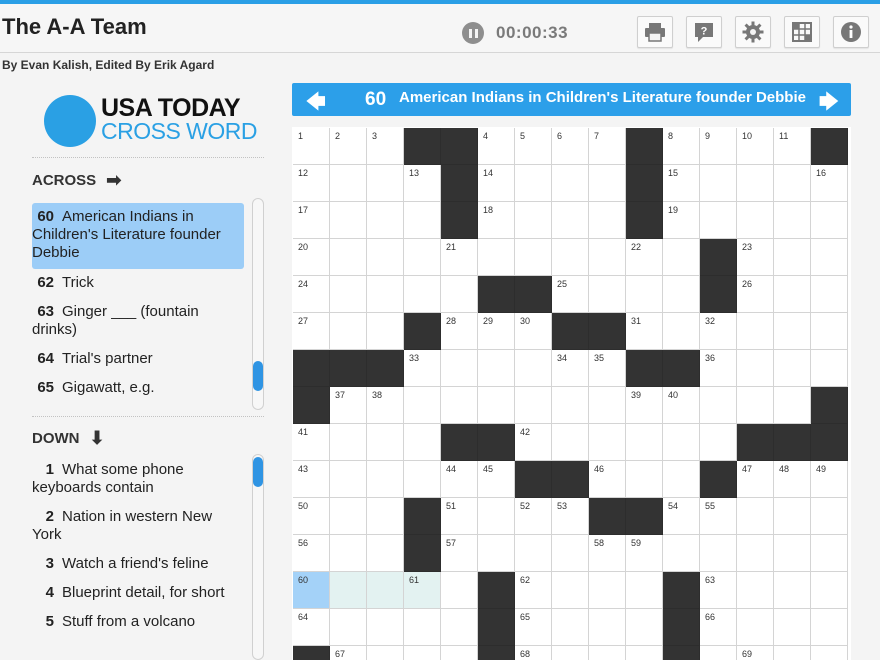 The height and width of the screenshot is (660, 880). What do you see at coordinates (607, 553) in the screenshot?
I see `grid-cell: 58` at bounding box center [607, 553].